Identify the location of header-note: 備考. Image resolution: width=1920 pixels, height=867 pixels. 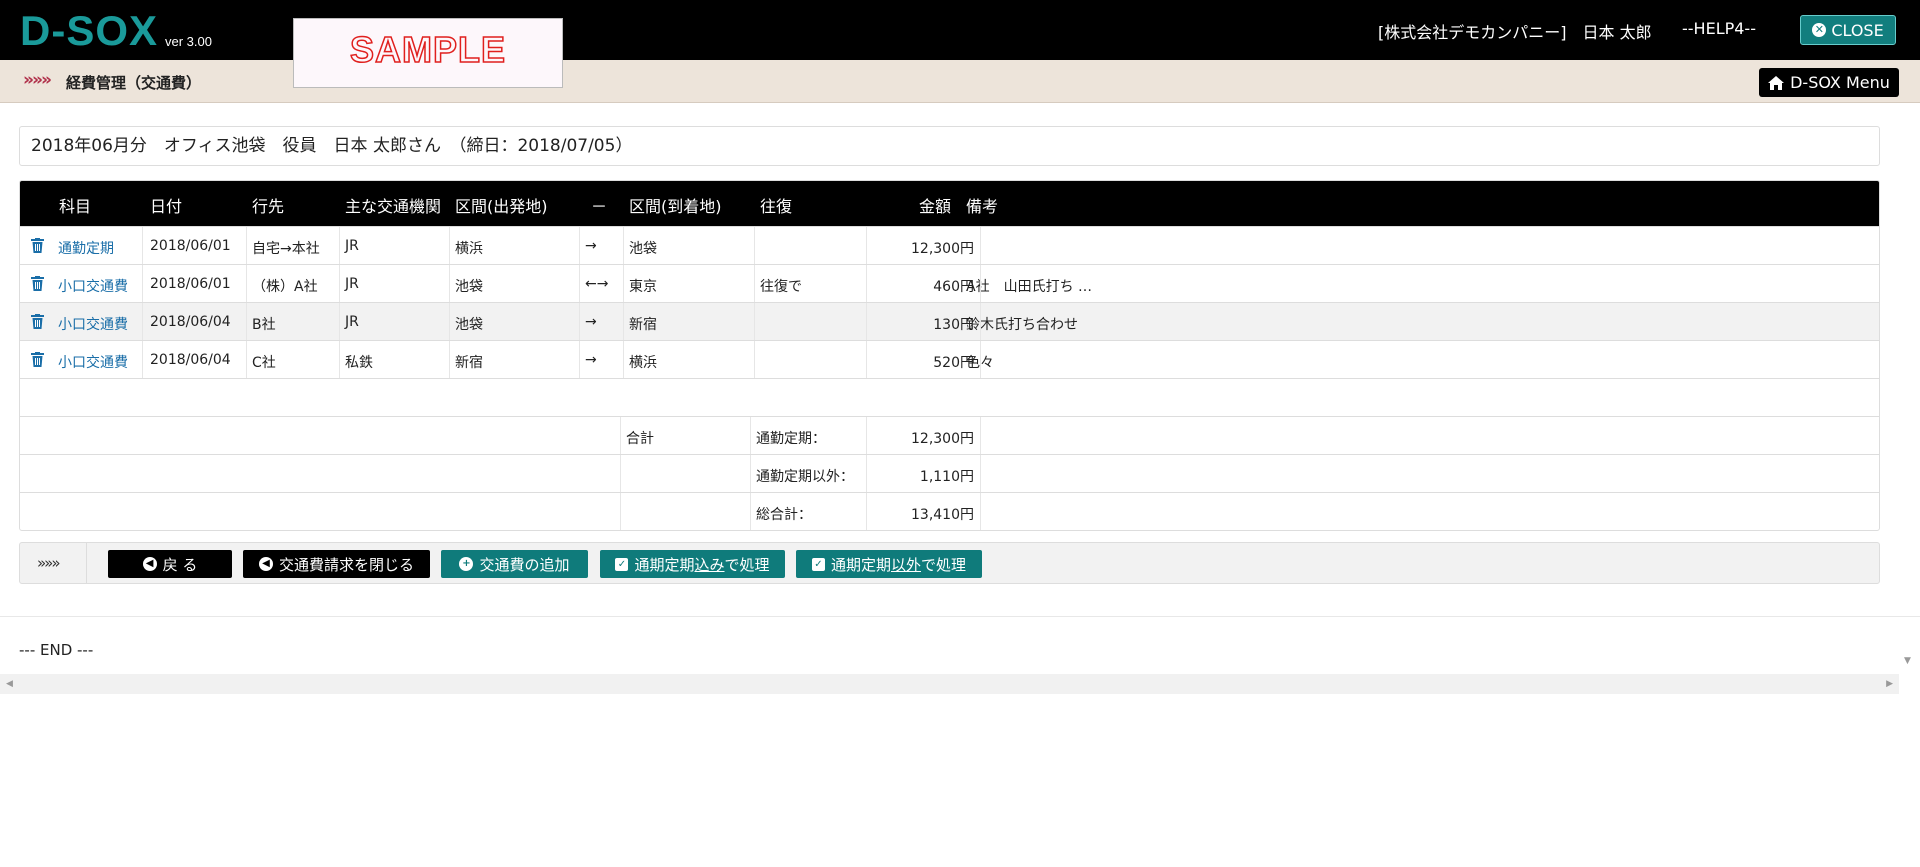
(982, 206).